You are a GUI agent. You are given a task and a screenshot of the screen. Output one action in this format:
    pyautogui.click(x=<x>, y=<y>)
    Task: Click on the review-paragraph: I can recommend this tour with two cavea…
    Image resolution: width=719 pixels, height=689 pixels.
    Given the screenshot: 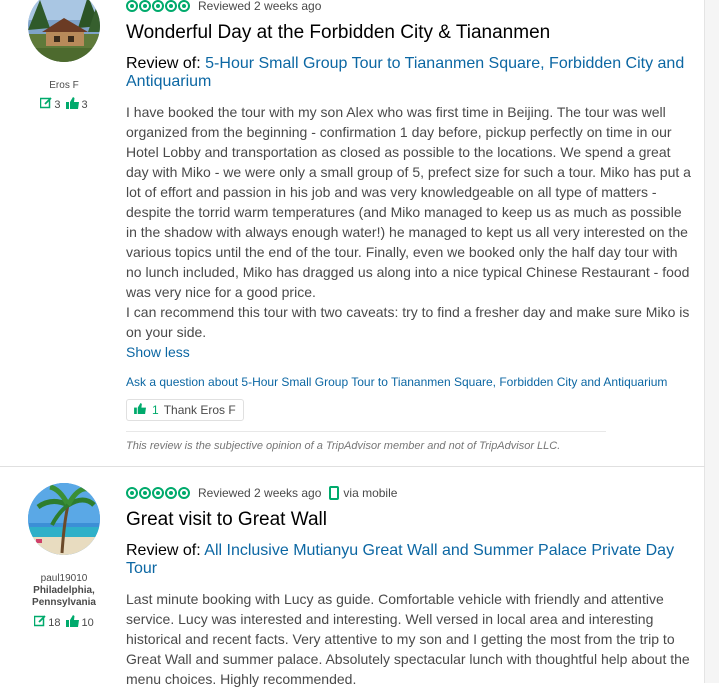 What is the action you would take?
    pyautogui.click(x=408, y=322)
    